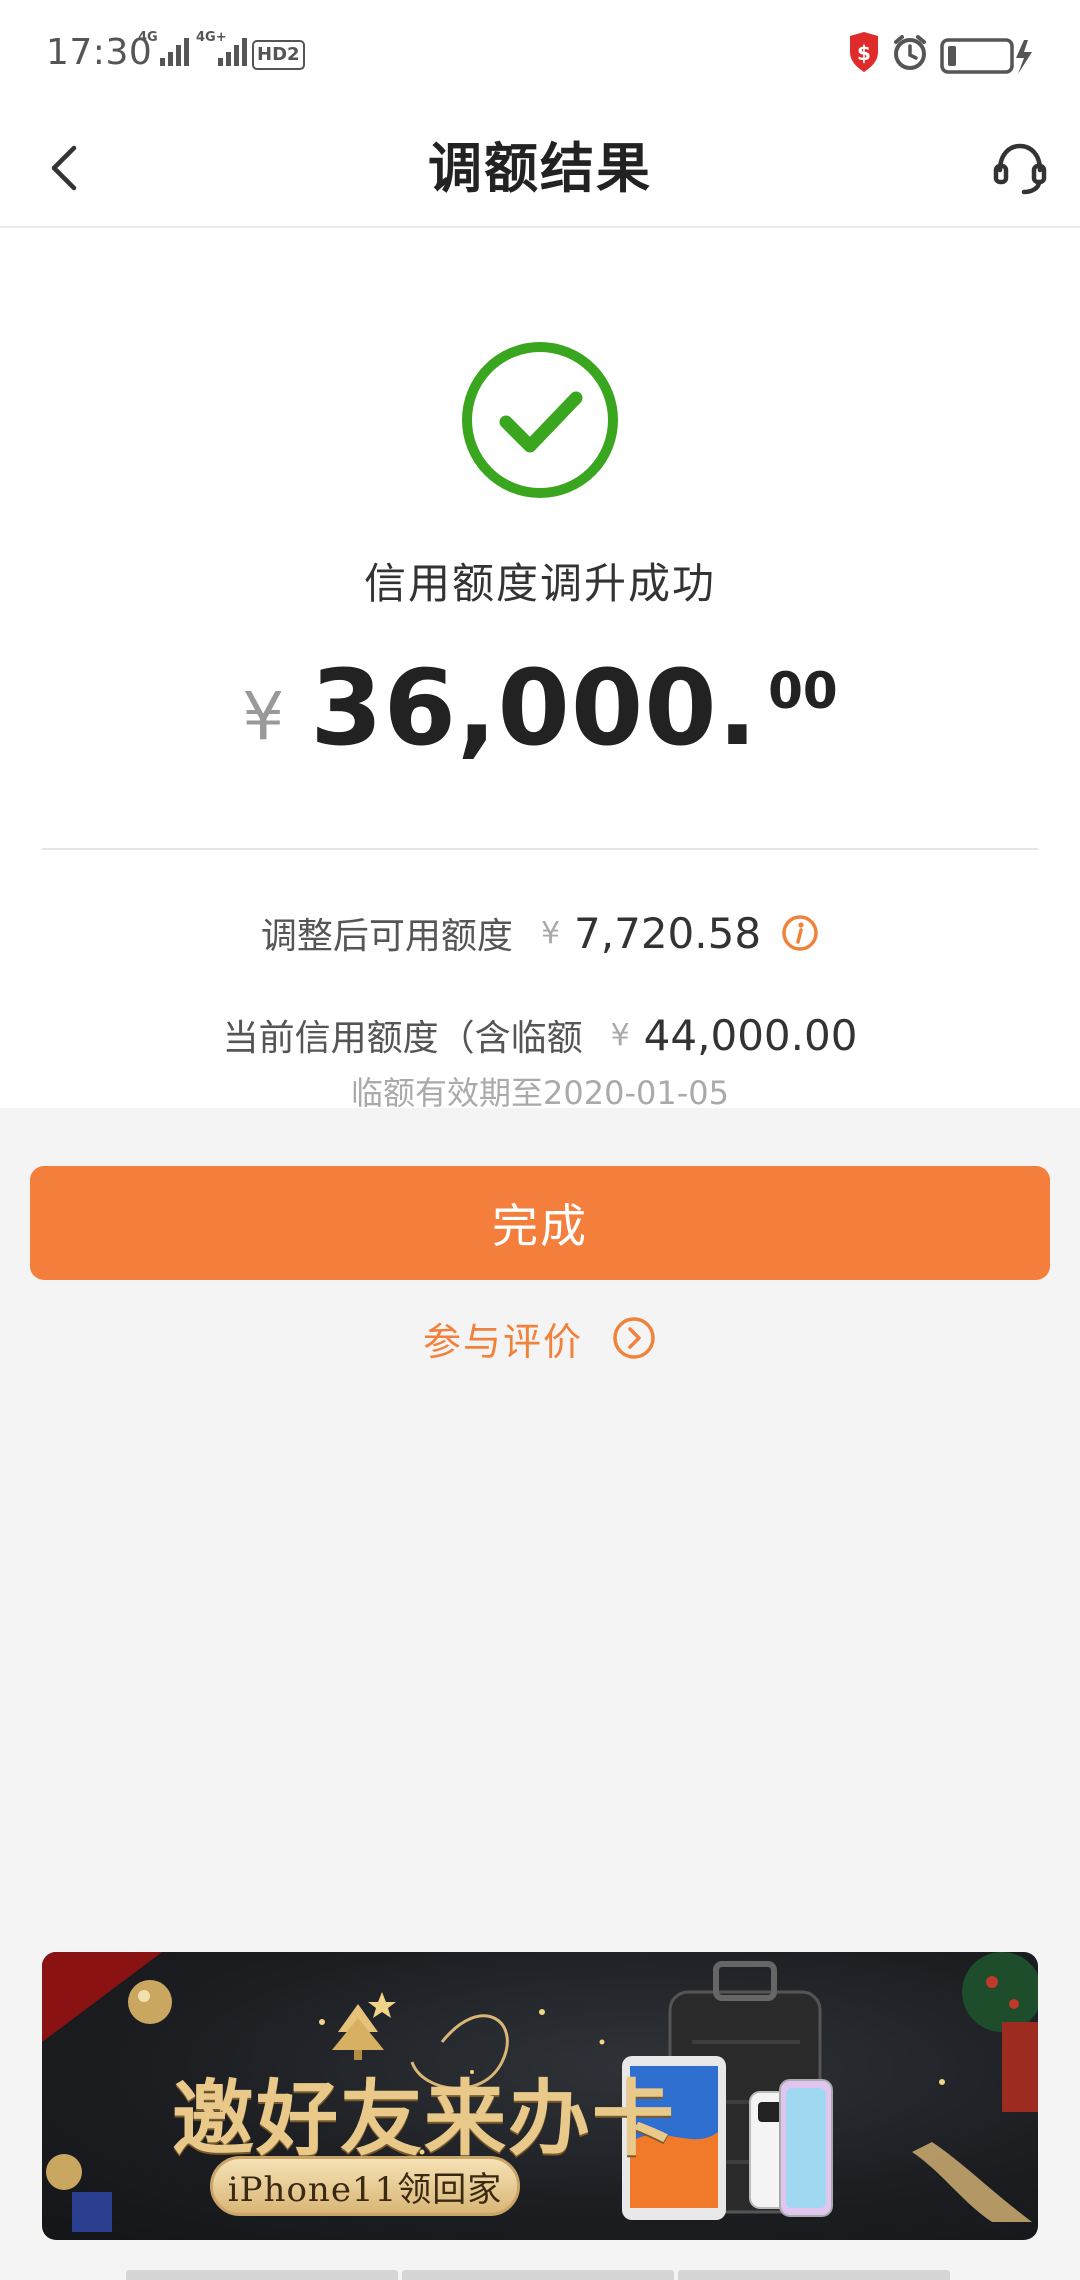  What do you see at coordinates (278, 55) in the screenshot?
I see `hd-badge: HD2` at bounding box center [278, 55].